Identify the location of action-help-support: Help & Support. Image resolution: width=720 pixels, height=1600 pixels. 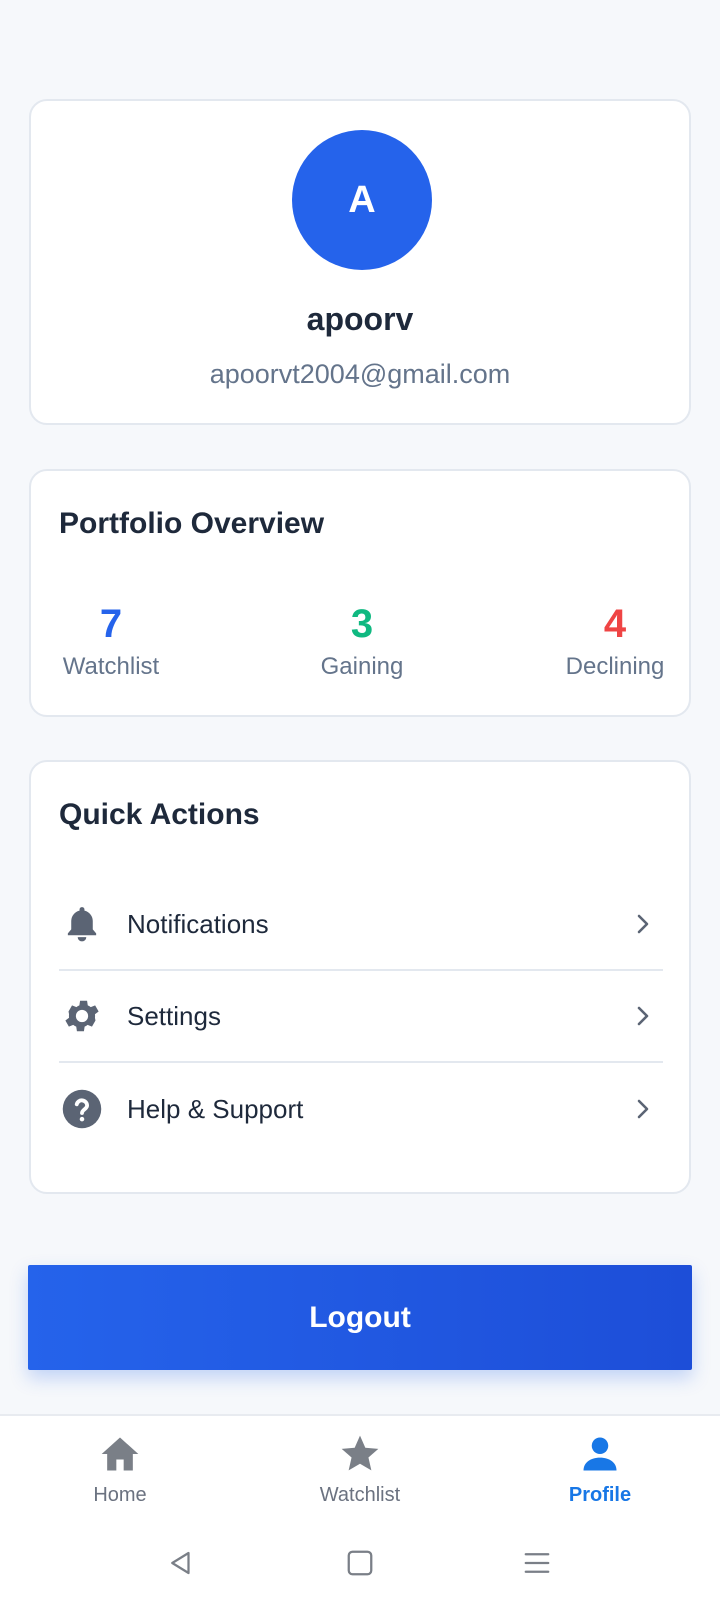
(361, 1109).